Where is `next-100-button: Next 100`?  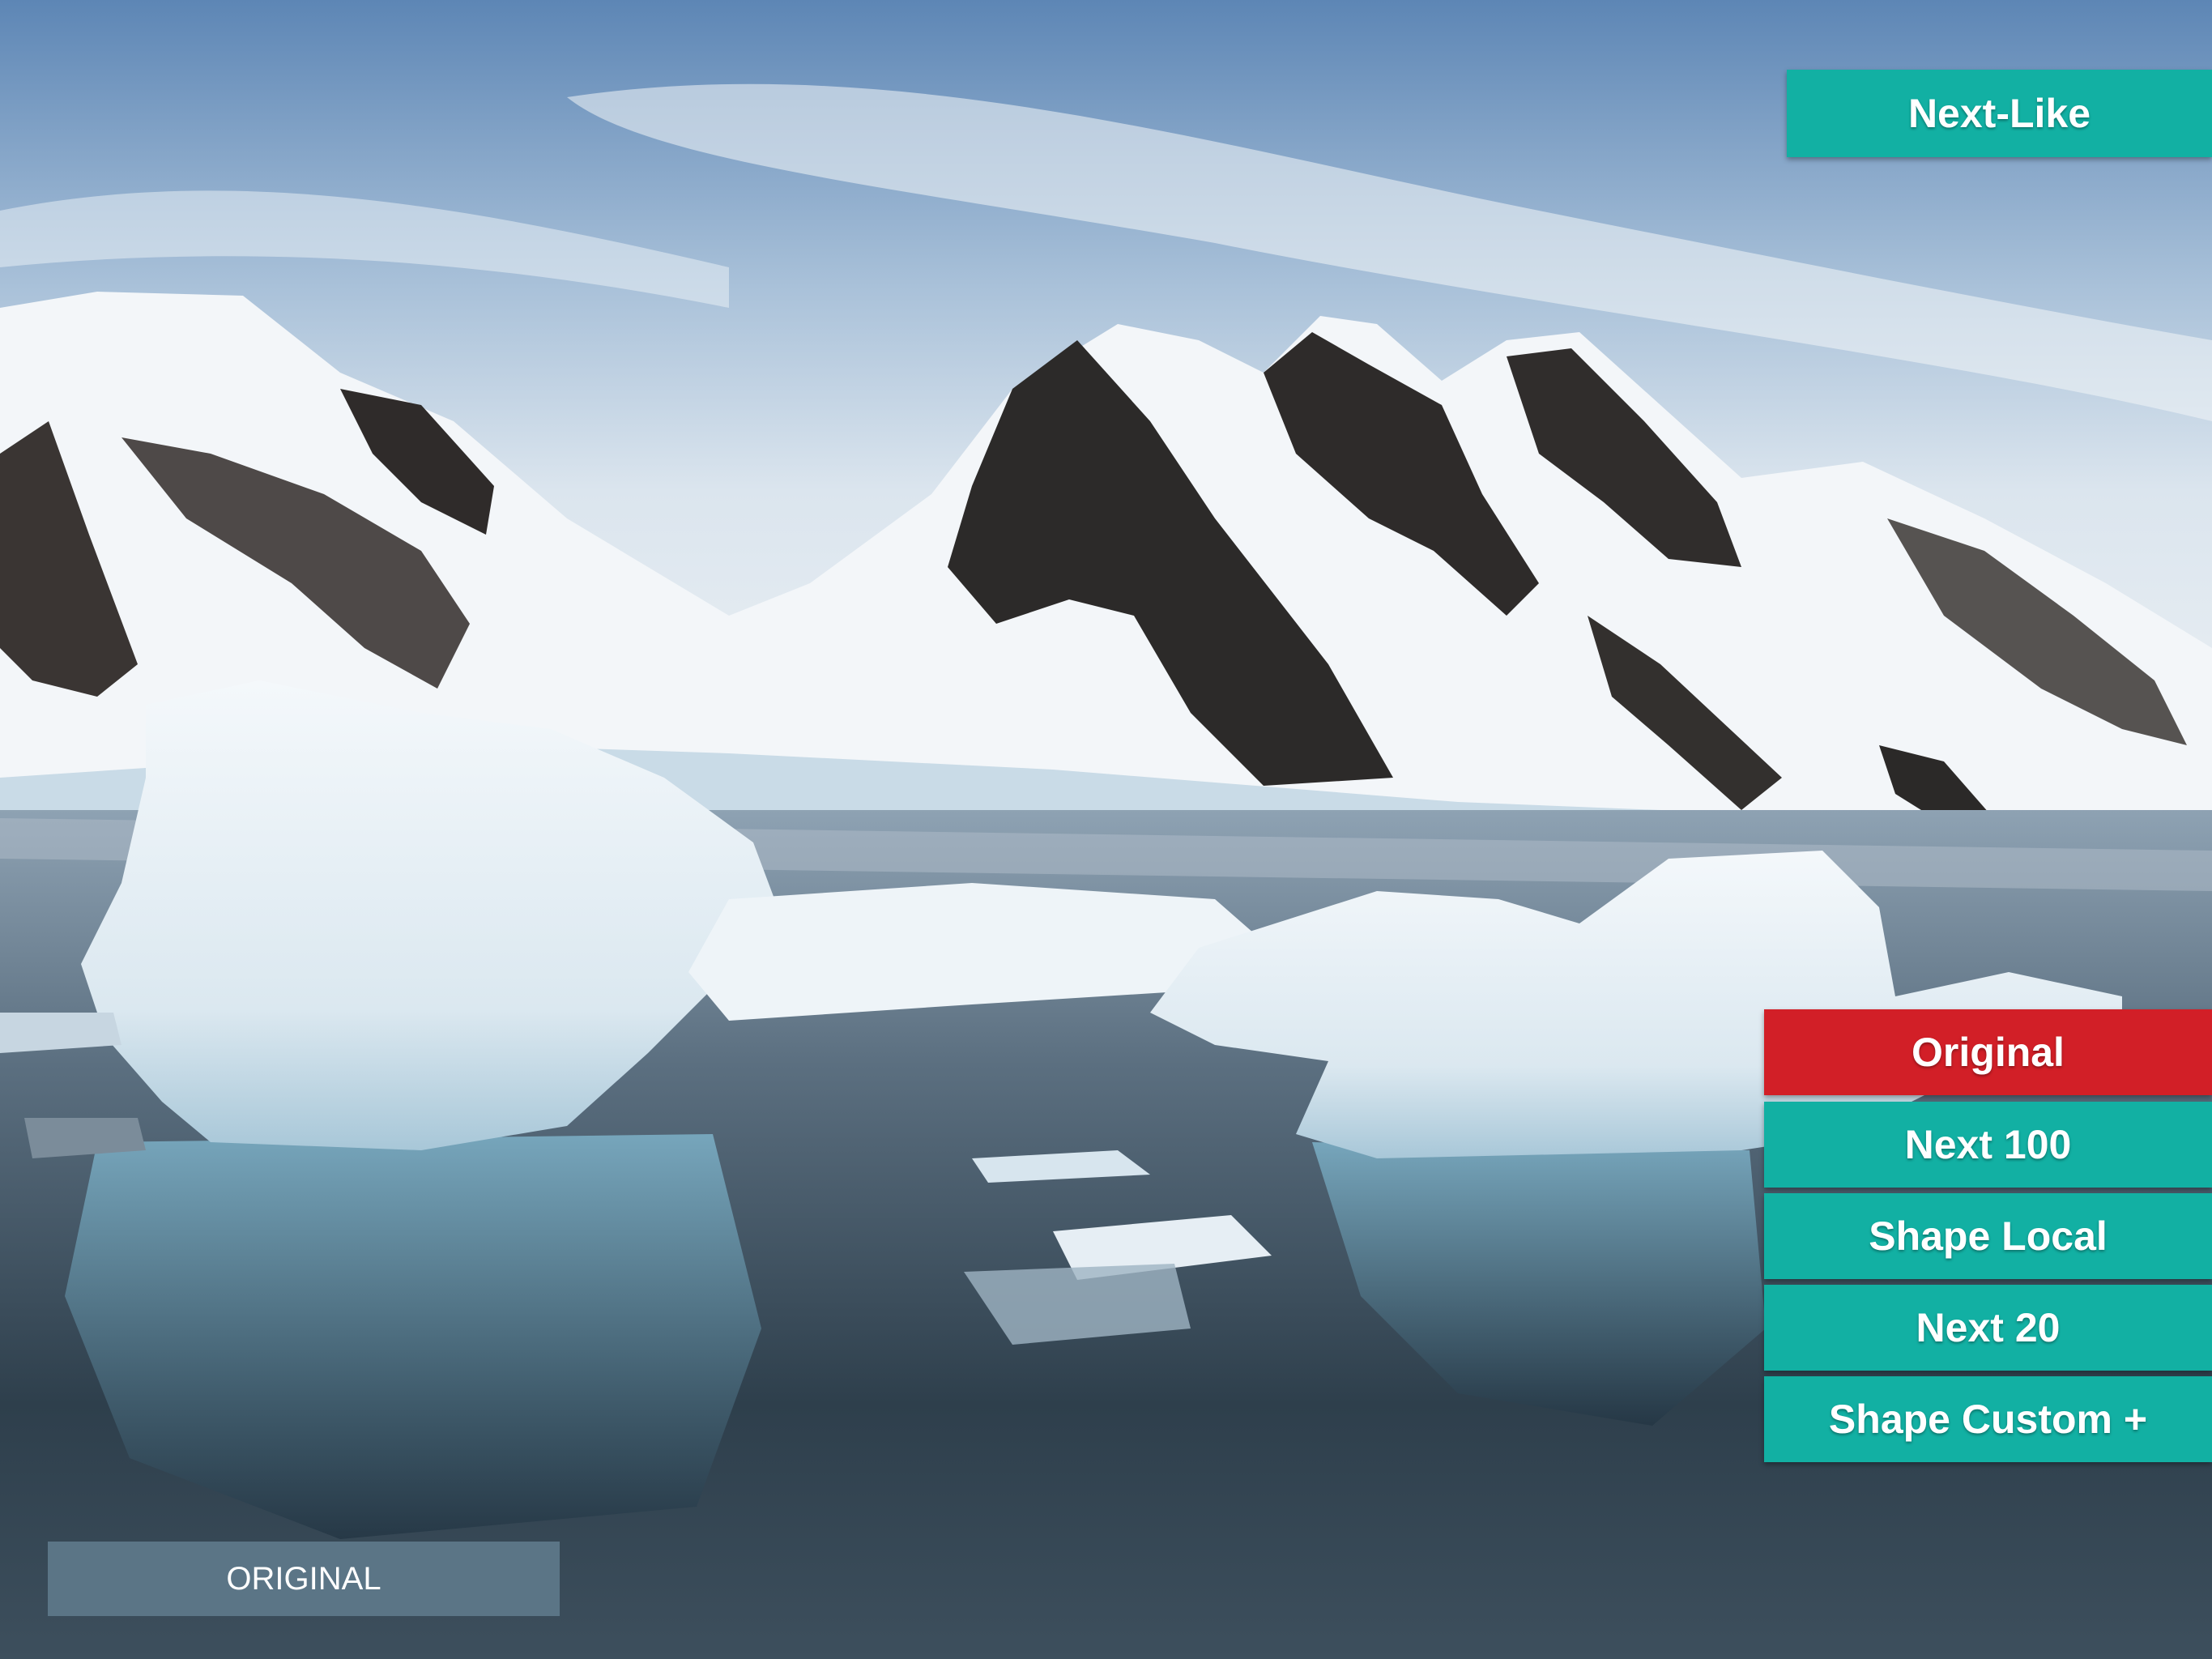
next-100-button: Next 100 is located at coordinates (1988, 1145).